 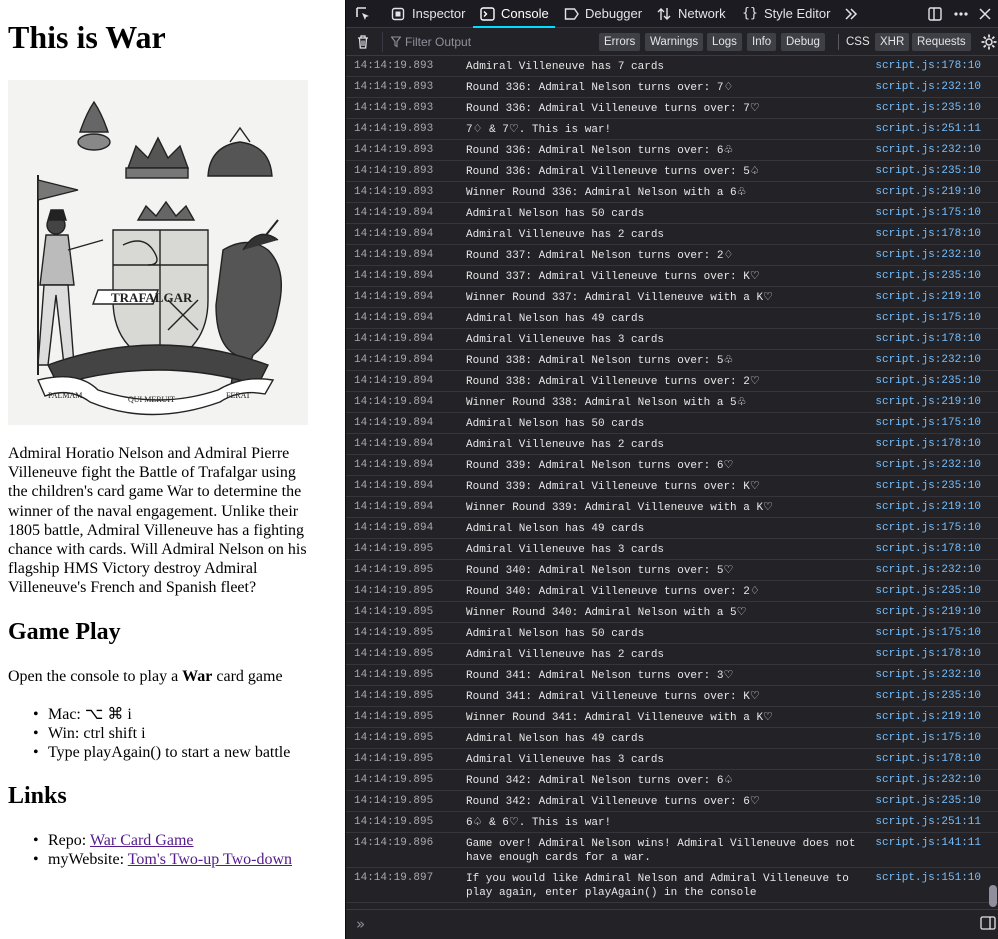 What do you see at coordinates (803, 42) in the screenshot?
I see `filter-debug-button: Debug` at bounding box center [803, 42].